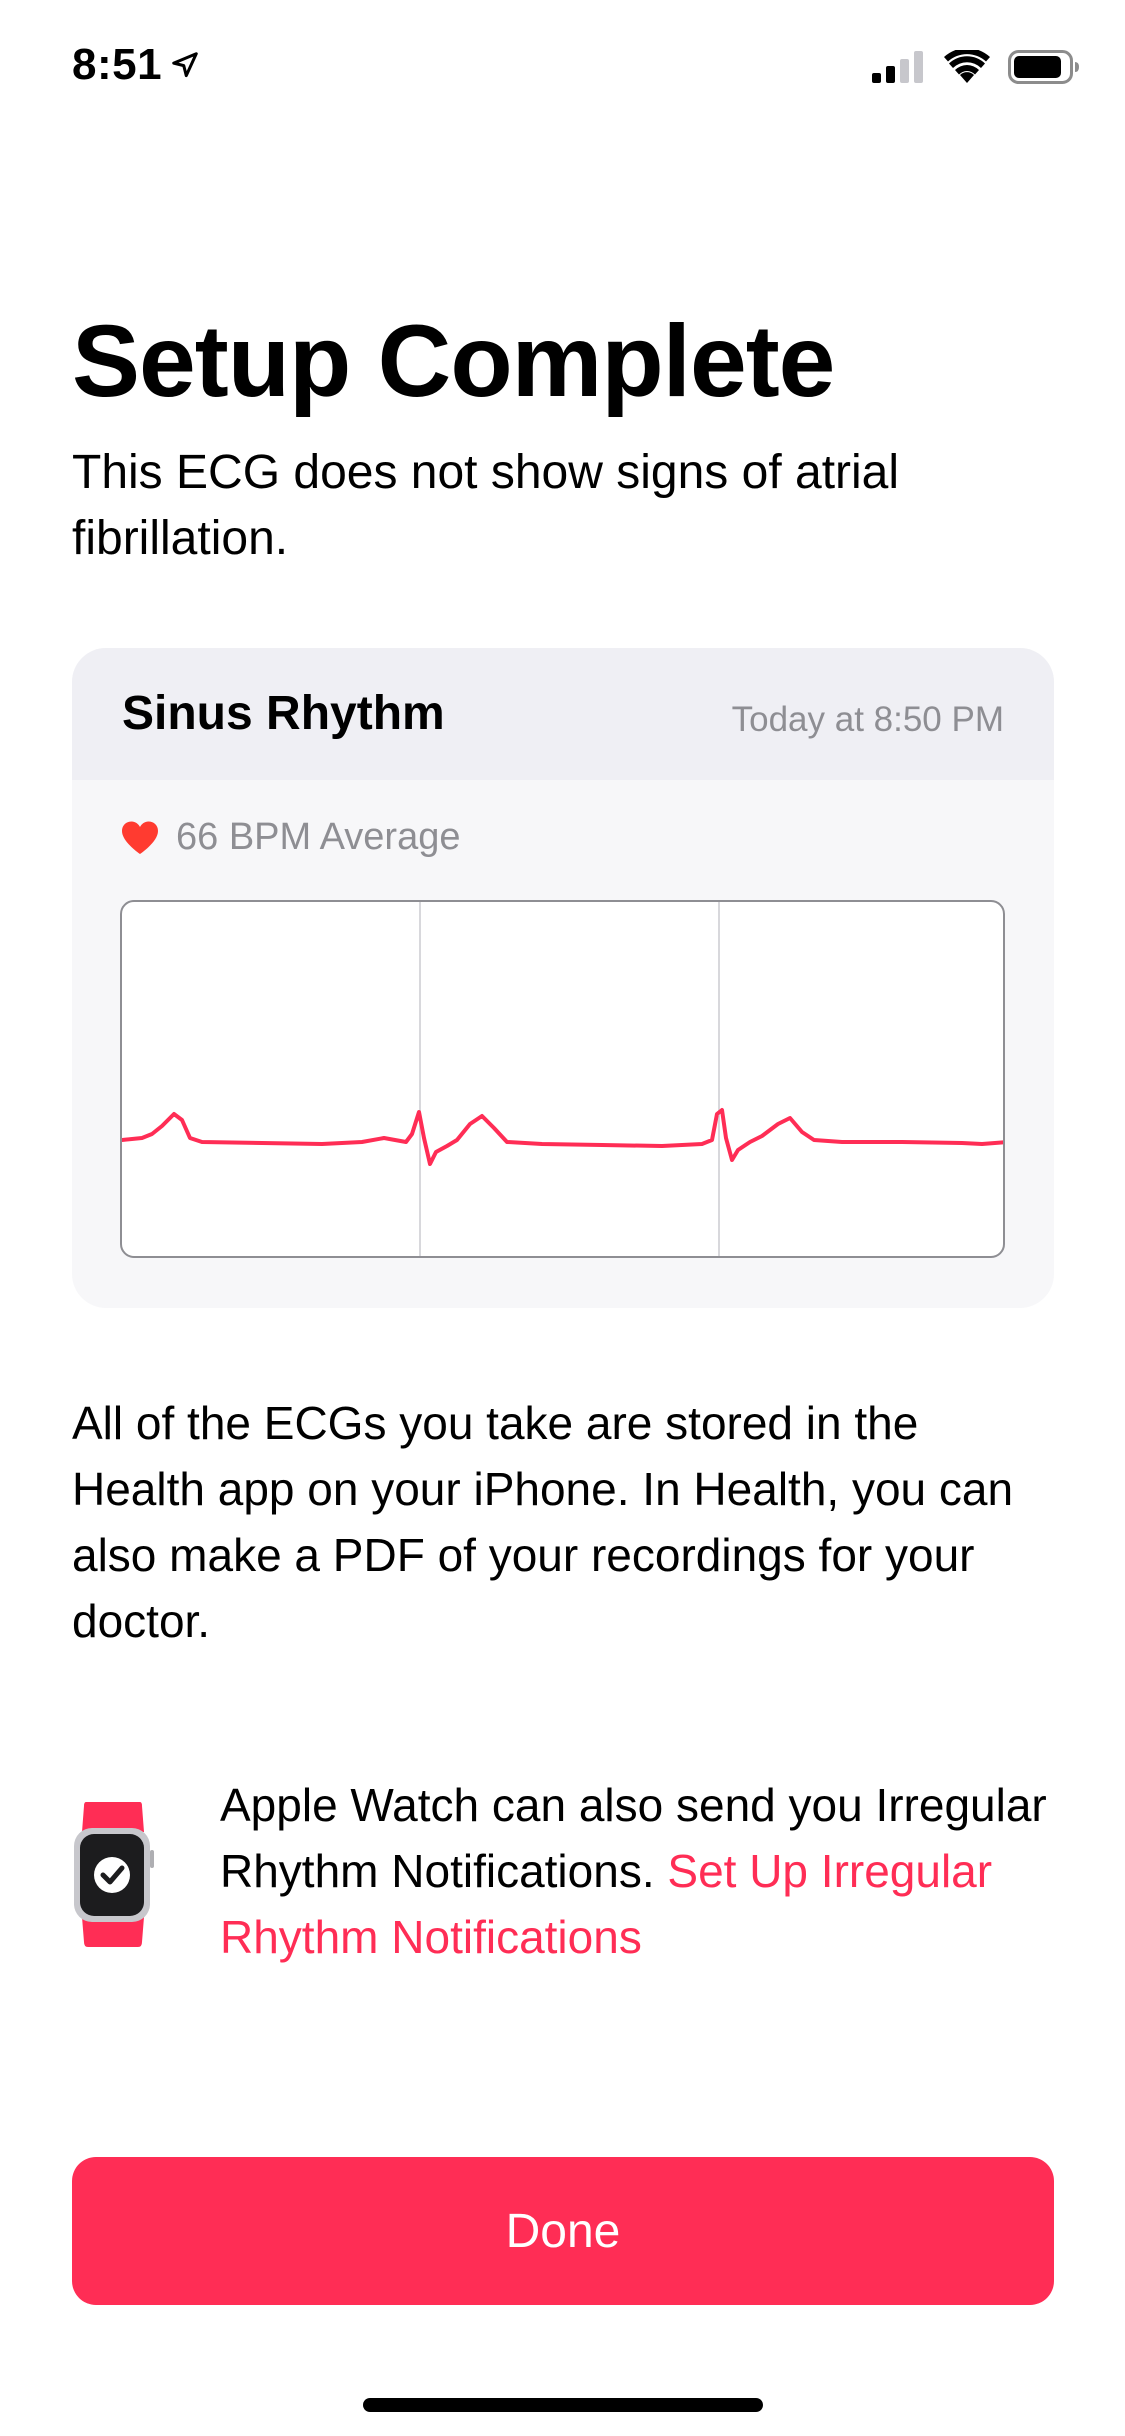  I want to click on status-icons, so click(976, 67).